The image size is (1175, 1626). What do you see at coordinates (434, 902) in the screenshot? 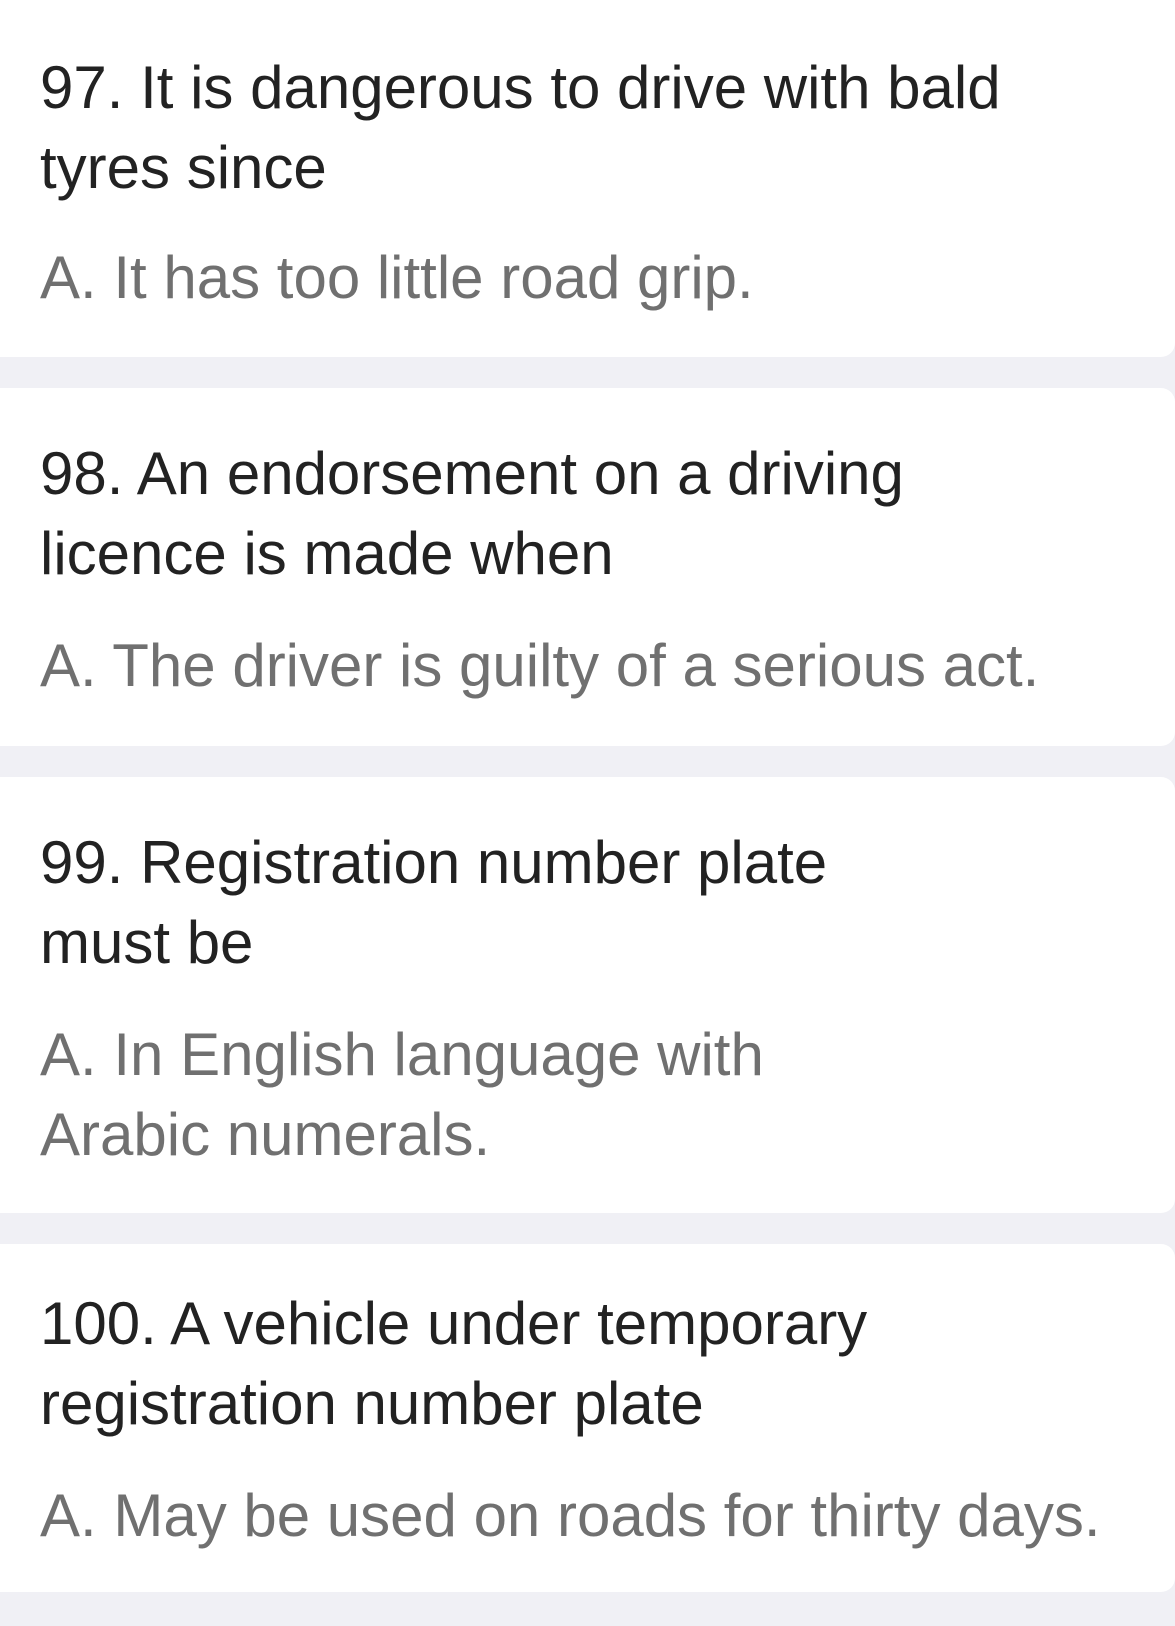
I see `question-text: 99. Registration number plate must be` at bounding box center [434, 902].